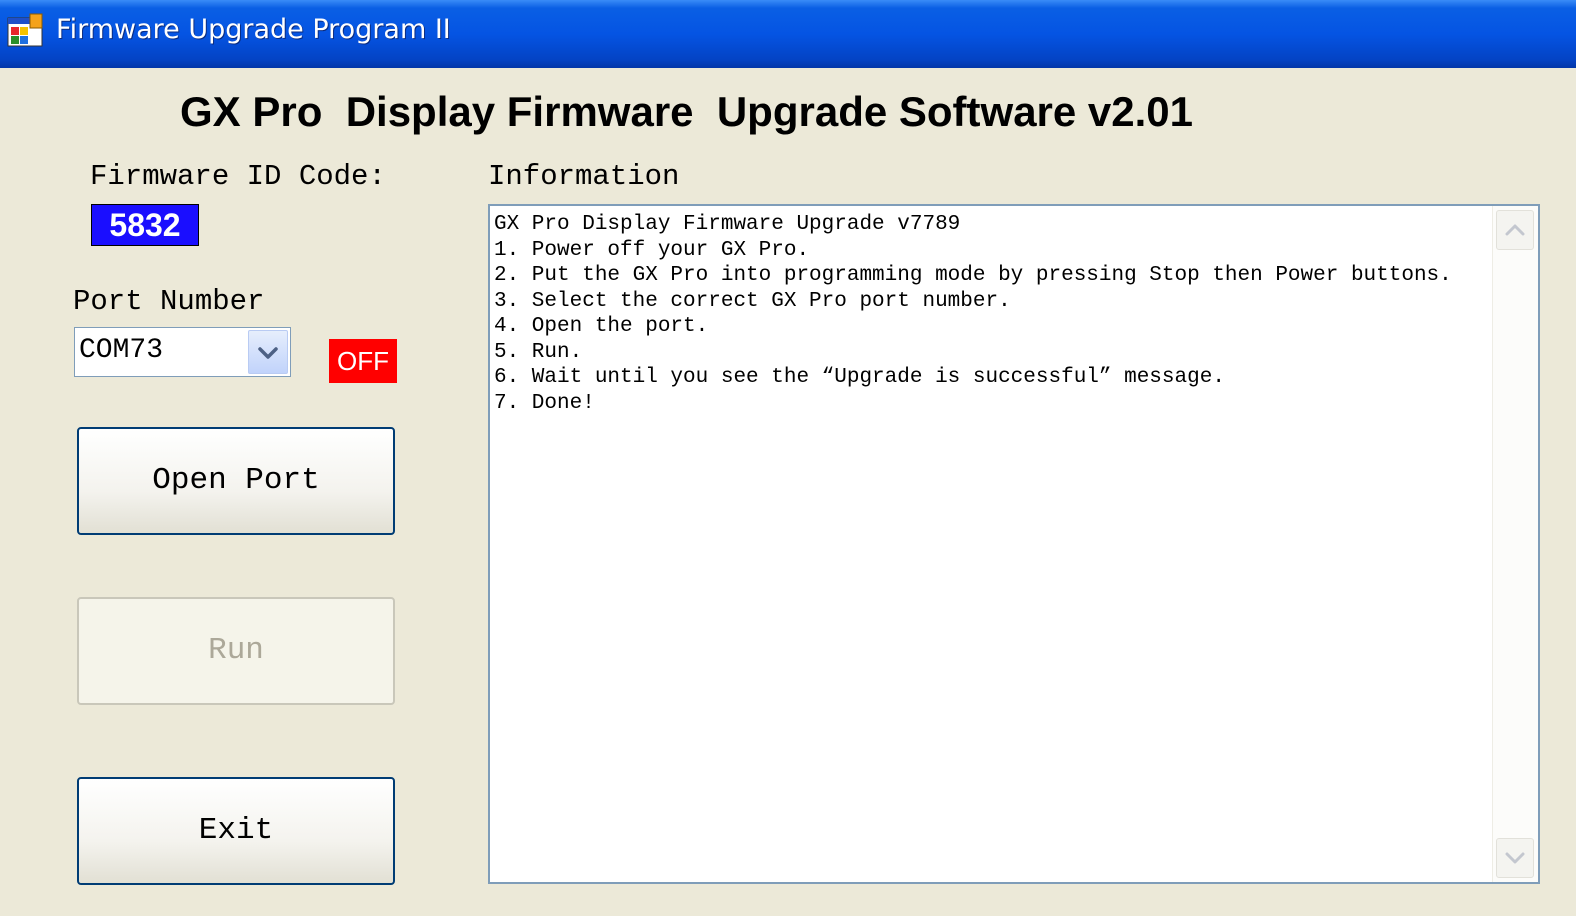 The width and height of the screenshot is (1576, 916). I want to click on vertical-scrollbar, so click(1515, 544).